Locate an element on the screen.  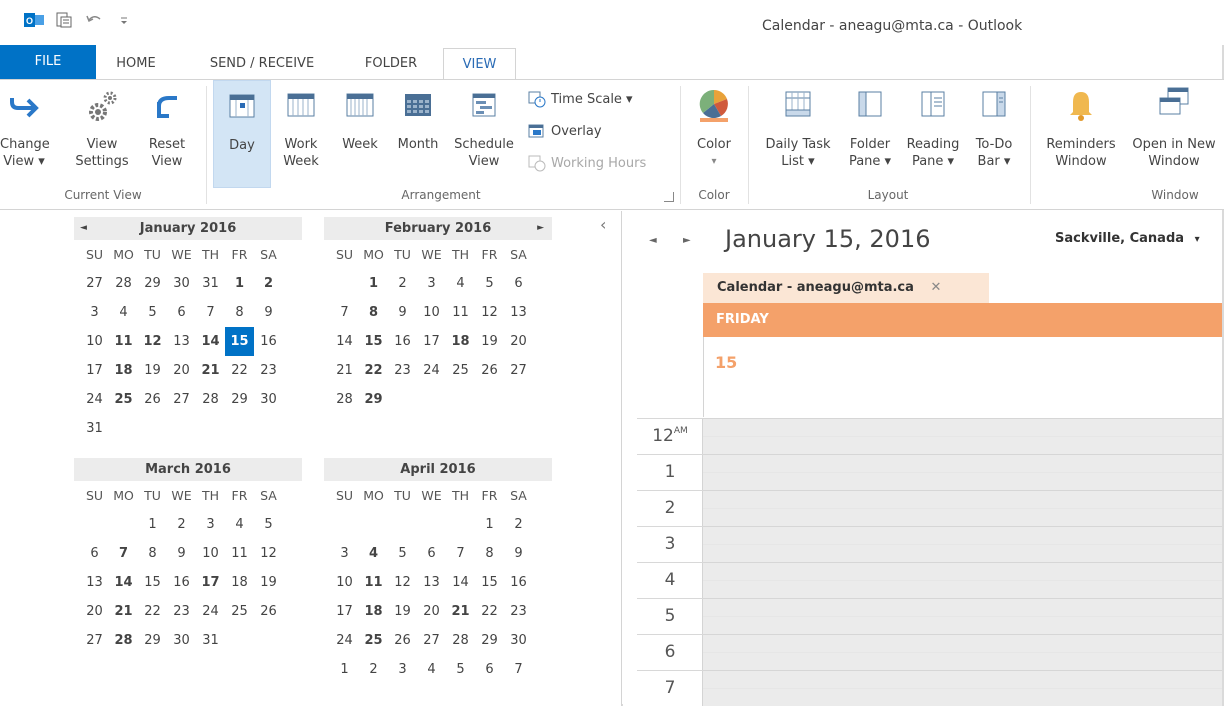
day-view-button: Day is located at coordinates (242, 134).